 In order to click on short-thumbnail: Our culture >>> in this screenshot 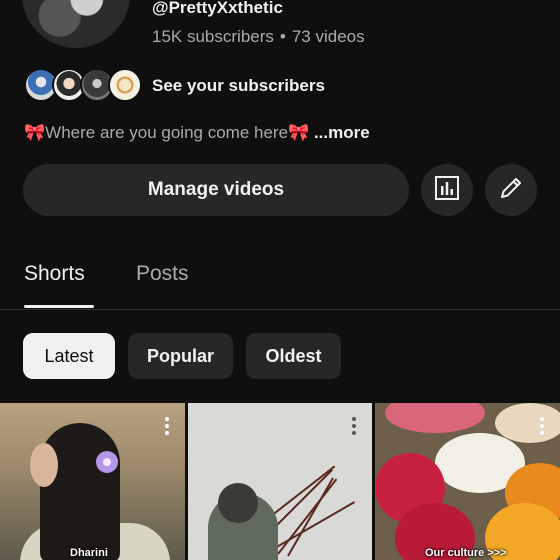, I will do `click(467, 481)`.